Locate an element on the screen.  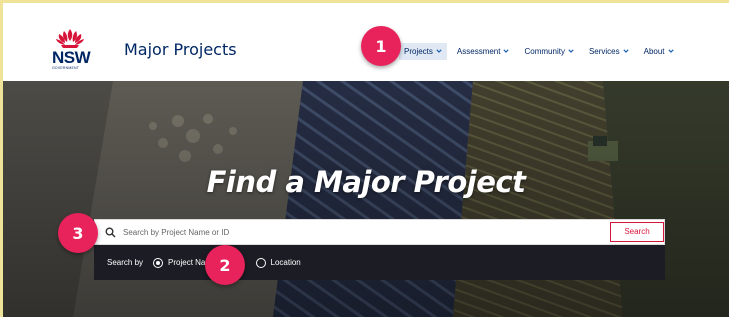
radio-label: Location is located at coordinates (285, 262).